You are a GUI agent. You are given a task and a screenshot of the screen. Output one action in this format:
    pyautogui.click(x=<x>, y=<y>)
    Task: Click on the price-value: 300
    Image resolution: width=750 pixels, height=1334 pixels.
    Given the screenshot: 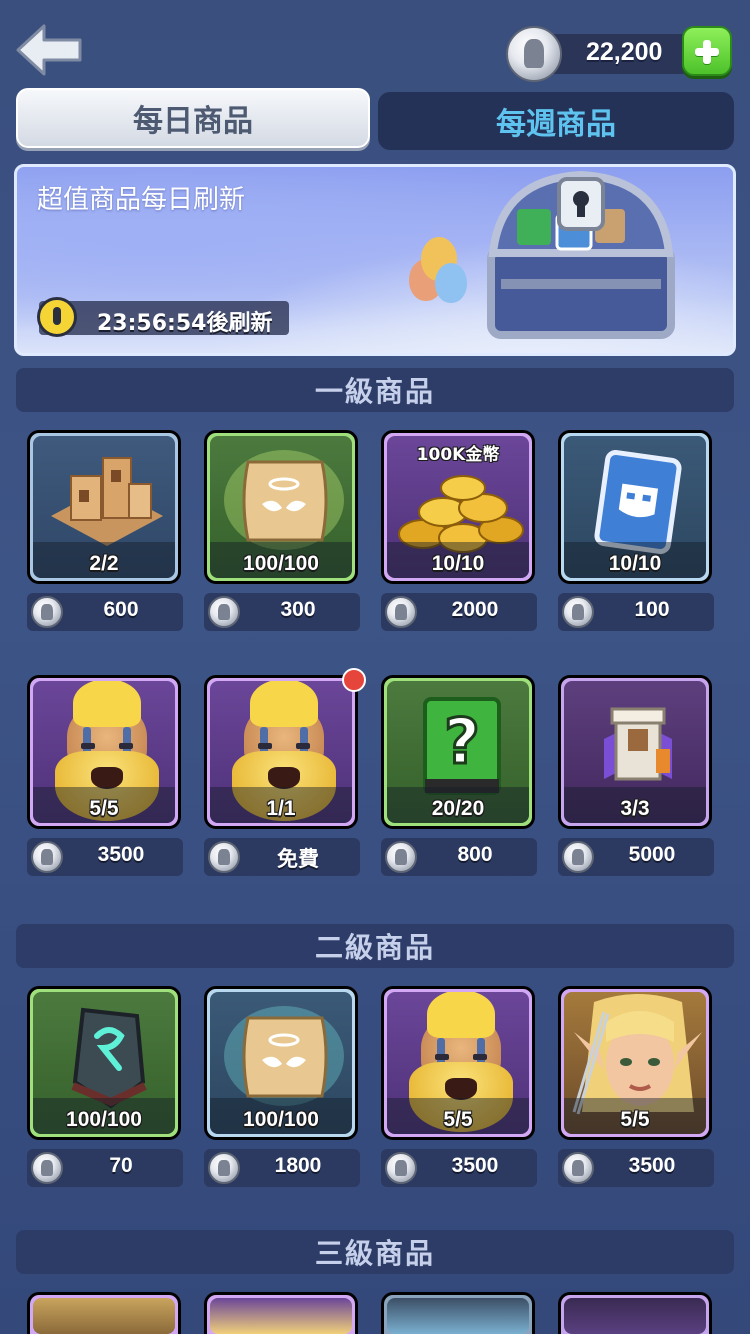 What is the action you would take?
    pyautogui.click(x=298, y=609)
    